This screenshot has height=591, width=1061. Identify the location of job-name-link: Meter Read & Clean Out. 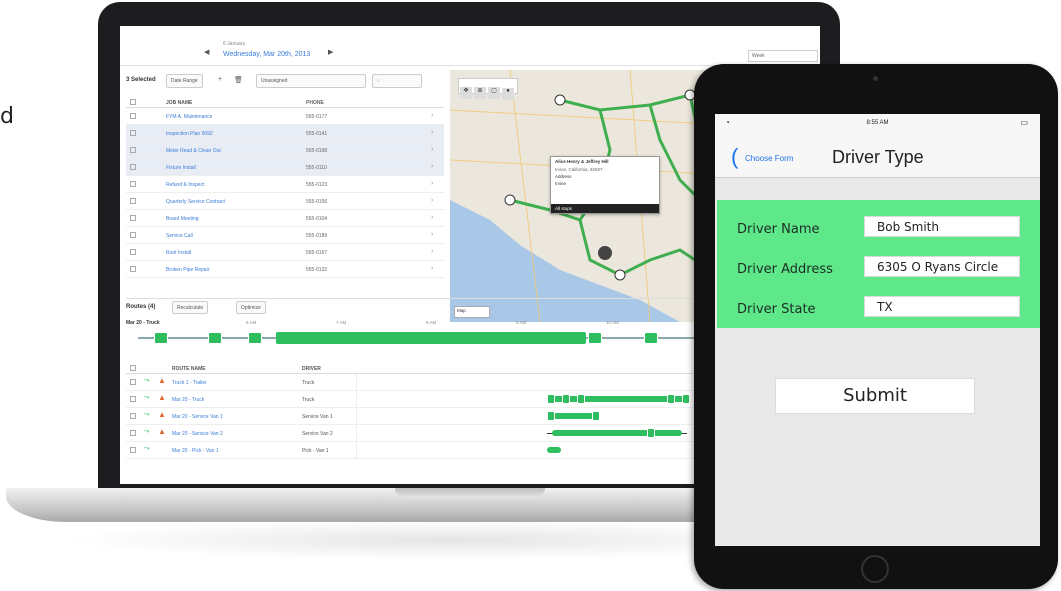
(193, 151).